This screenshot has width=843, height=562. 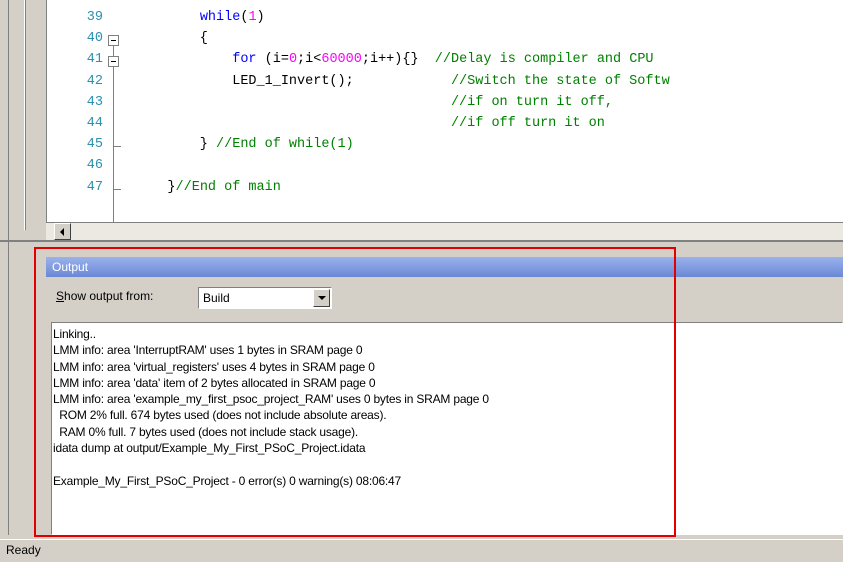 I want to click on scroll-track, so click(x=457, y=231).